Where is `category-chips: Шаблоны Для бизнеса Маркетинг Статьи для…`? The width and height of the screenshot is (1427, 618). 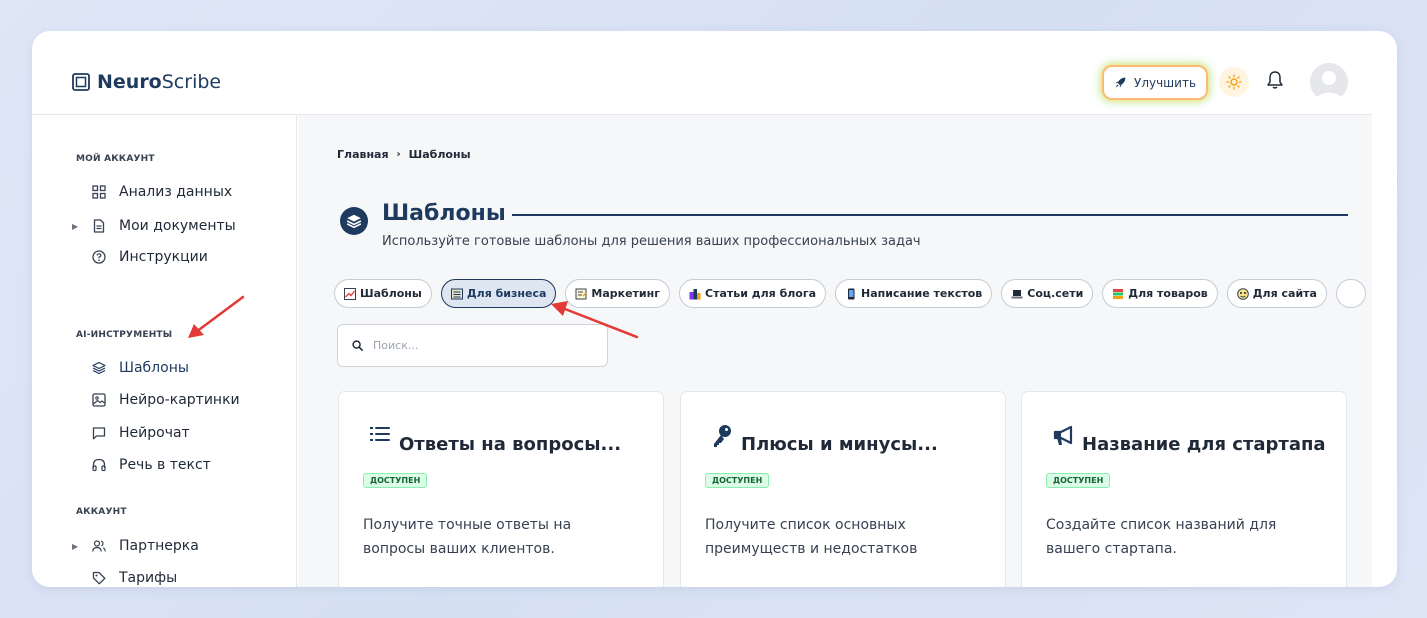 category-chips: Шаблоны Для бизнеса Маркетинг Статьи для… is located at coordinates (853, 293).